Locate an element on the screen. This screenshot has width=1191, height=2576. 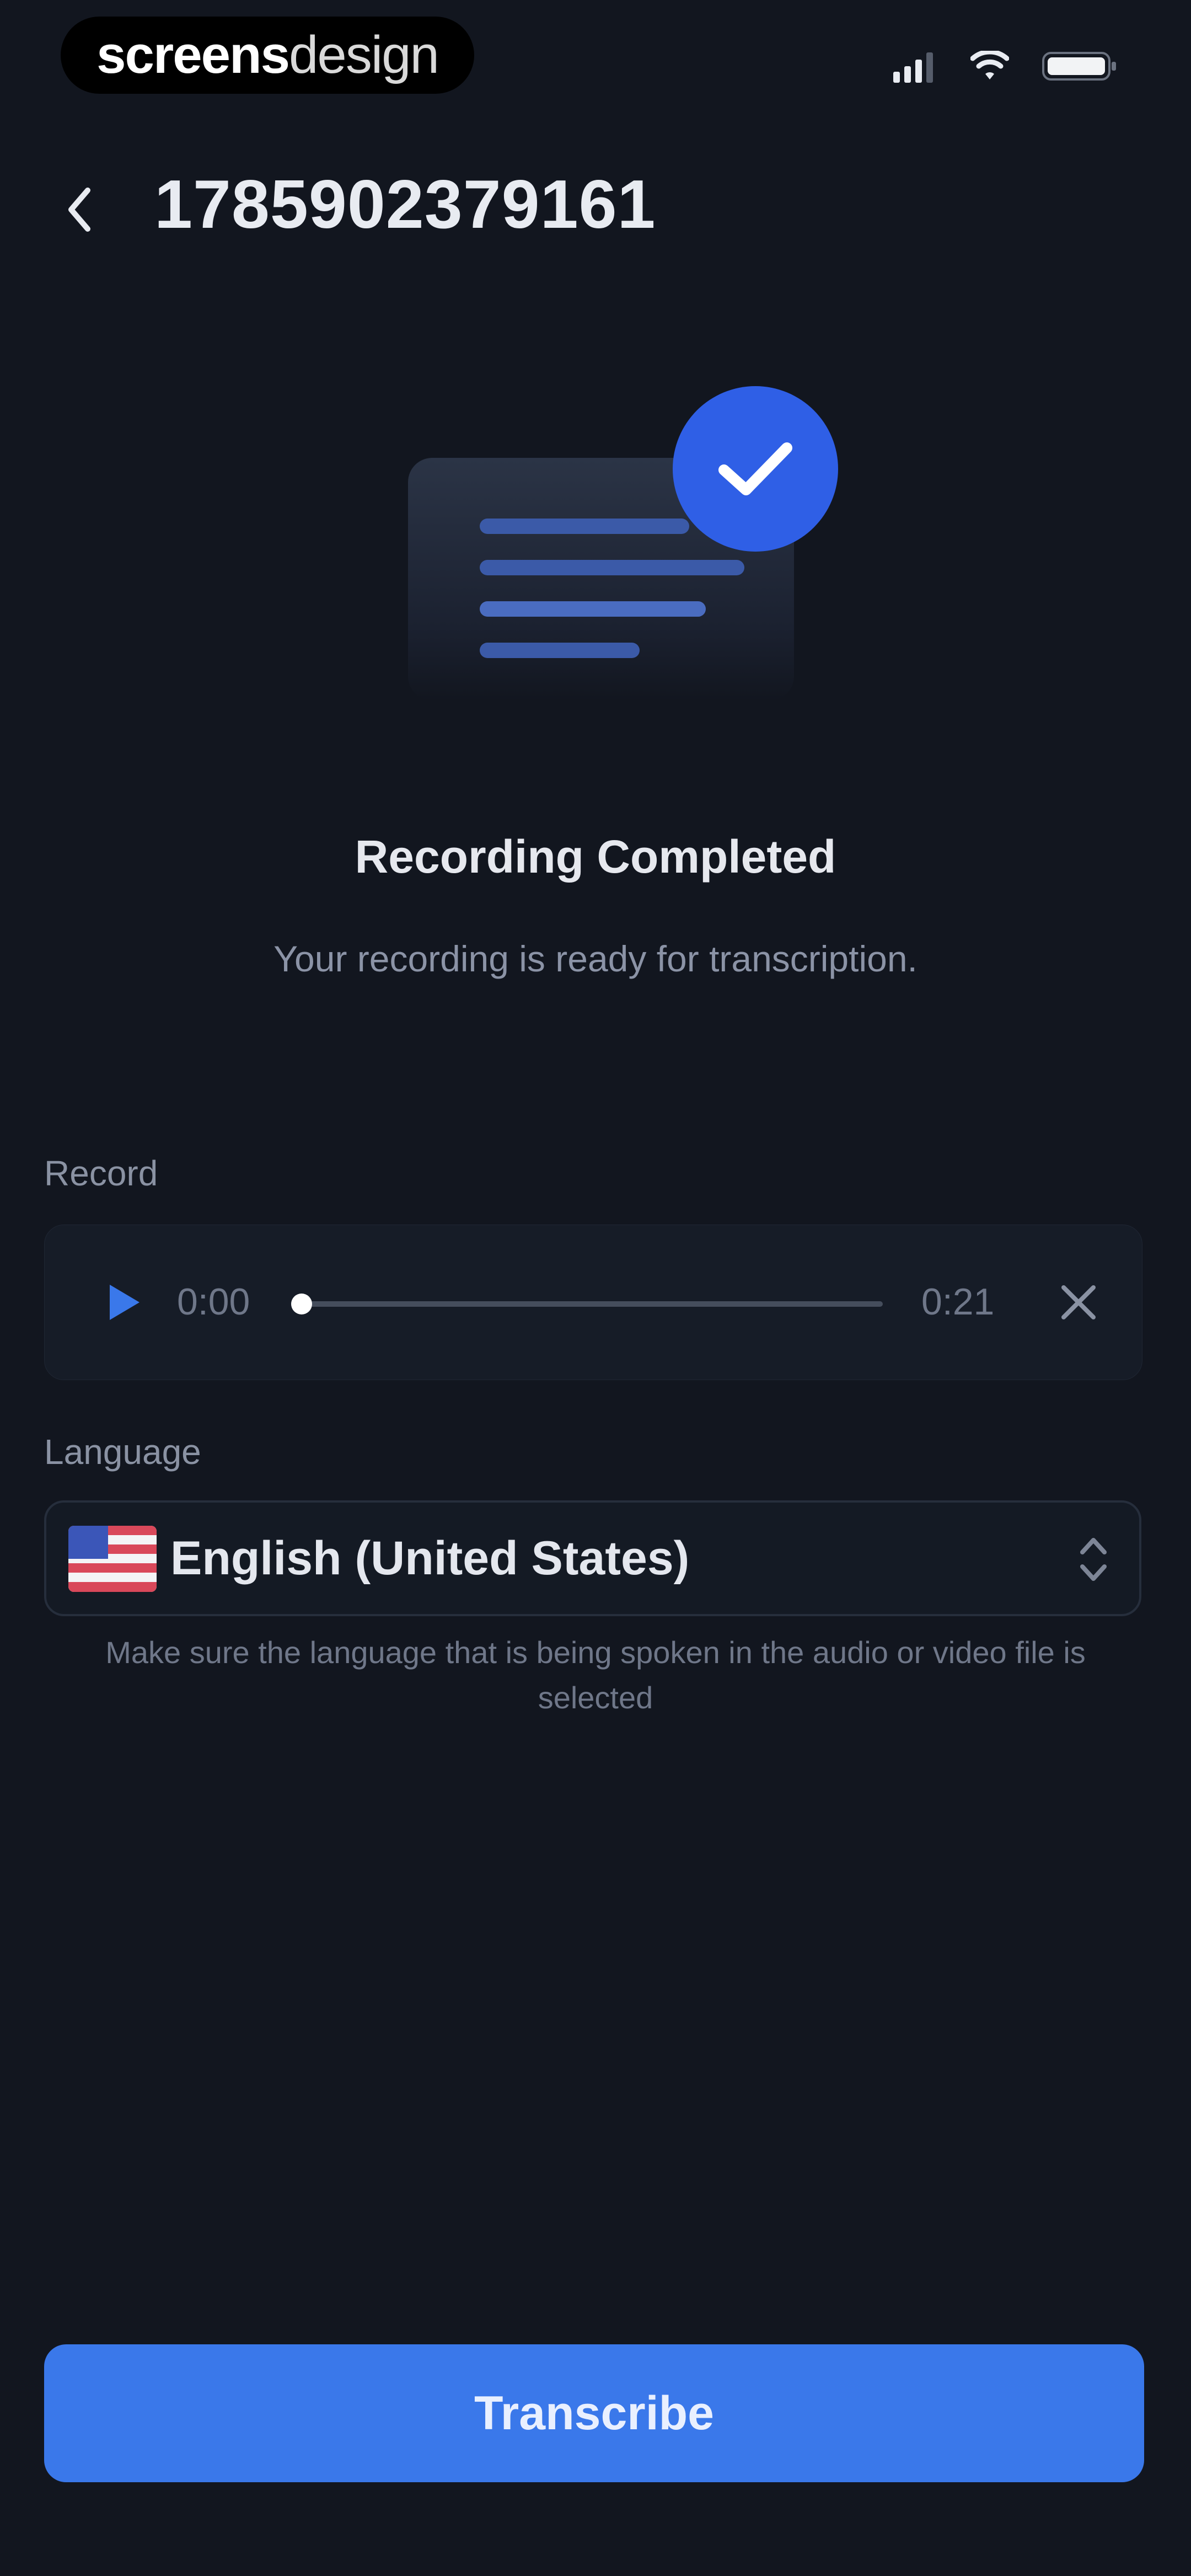
check-icon is located at coordinates (755, 468).